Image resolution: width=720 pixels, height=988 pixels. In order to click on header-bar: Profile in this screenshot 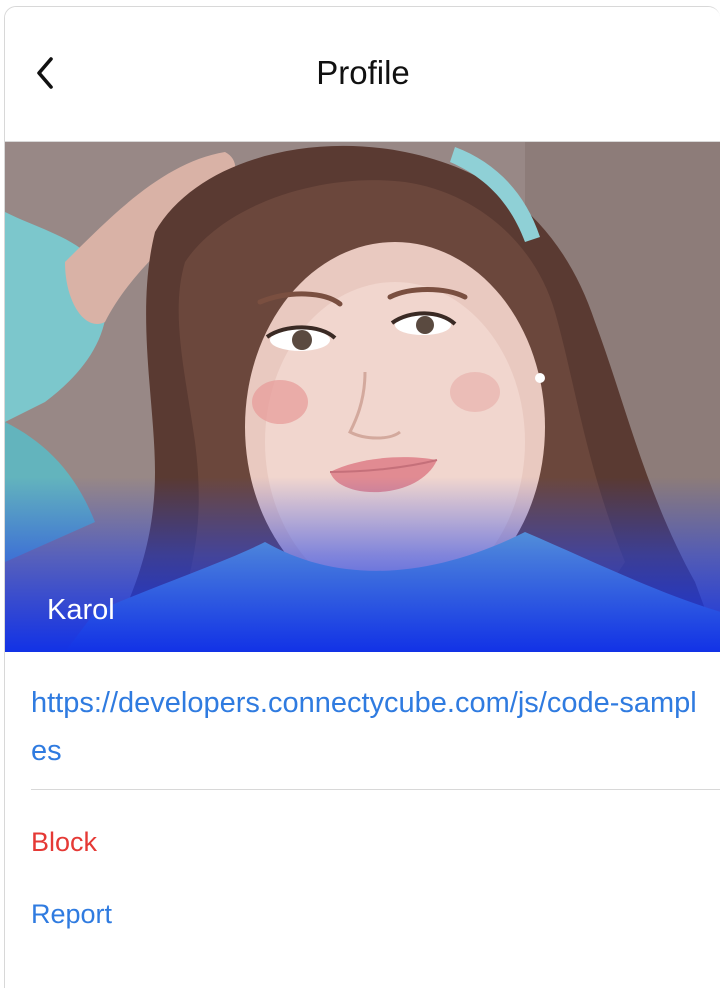, I will do `click(362, 74)`.